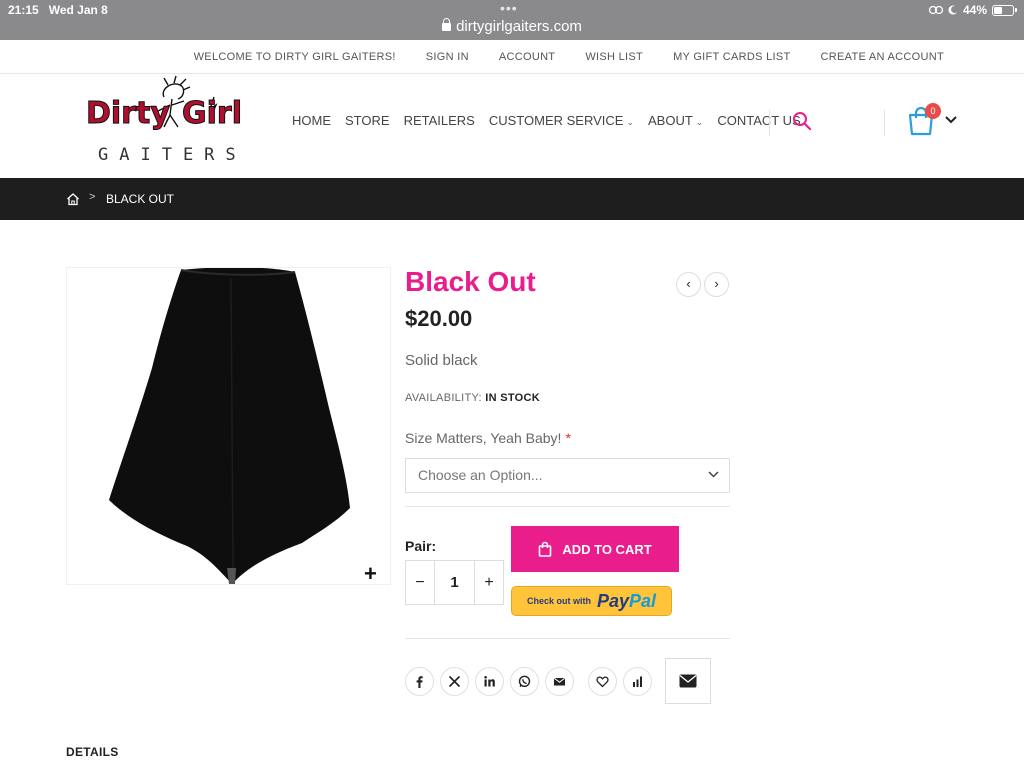 This screenshot has width=1024, height=768. I want to click on browser-menu-dots: •••, so click(509, 8).